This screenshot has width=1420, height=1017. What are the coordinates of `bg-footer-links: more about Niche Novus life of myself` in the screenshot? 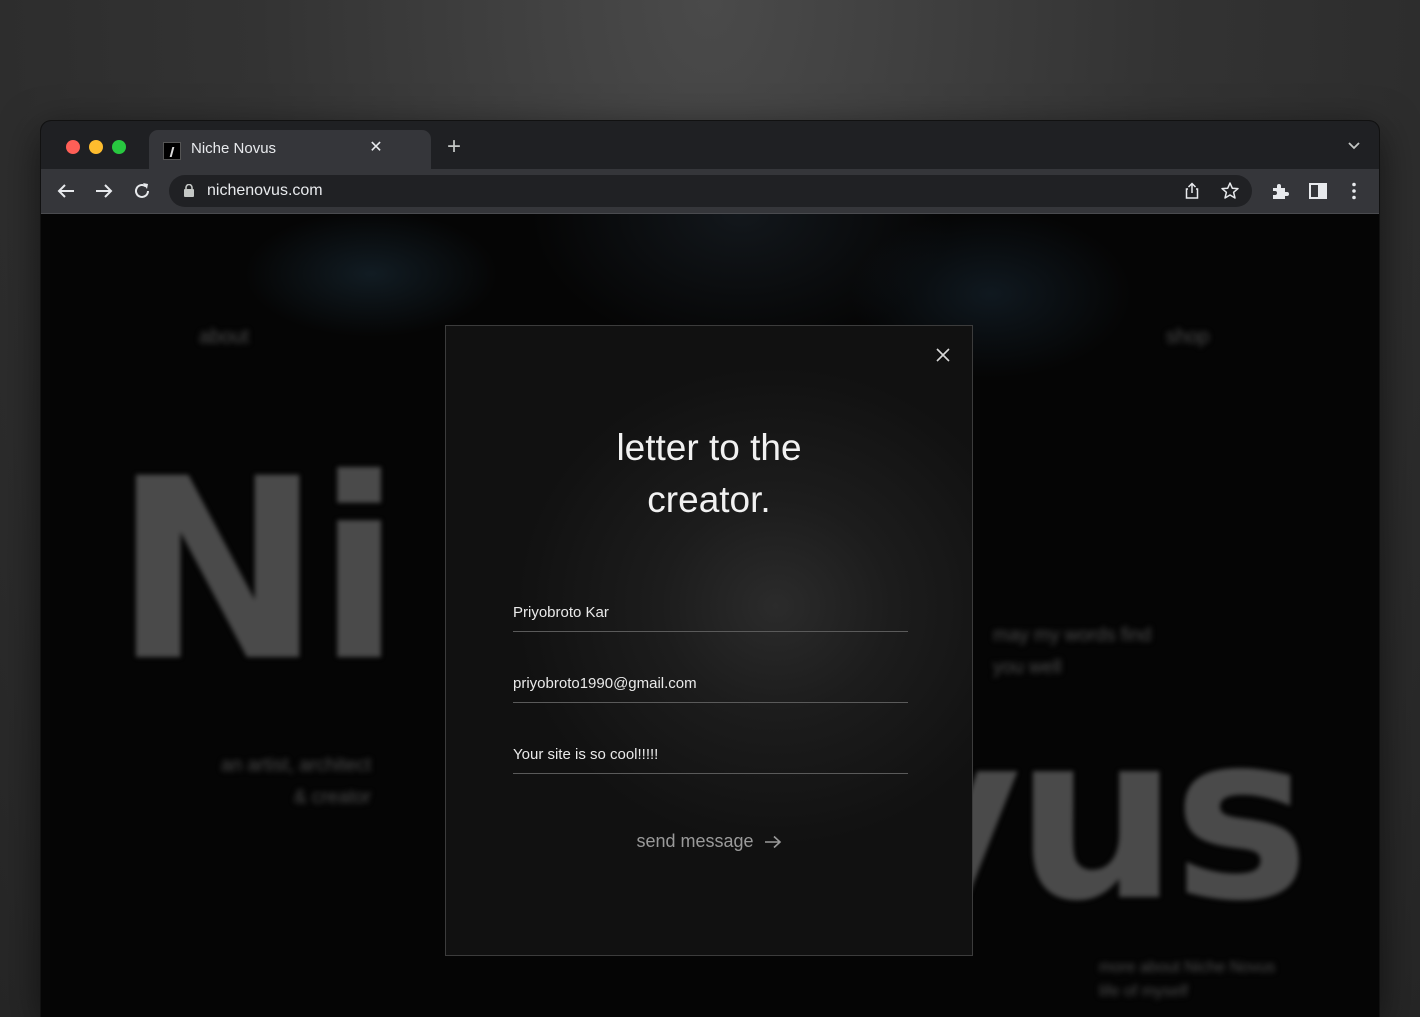 It's located at (1187, 980).